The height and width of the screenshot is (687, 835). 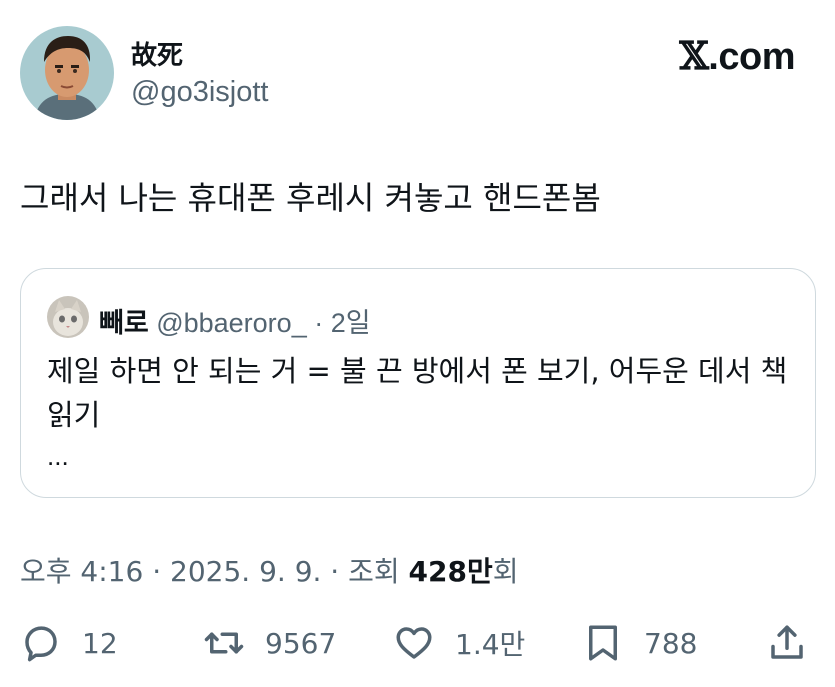 I want to click on repost-icon, so click(x=224, y=643).